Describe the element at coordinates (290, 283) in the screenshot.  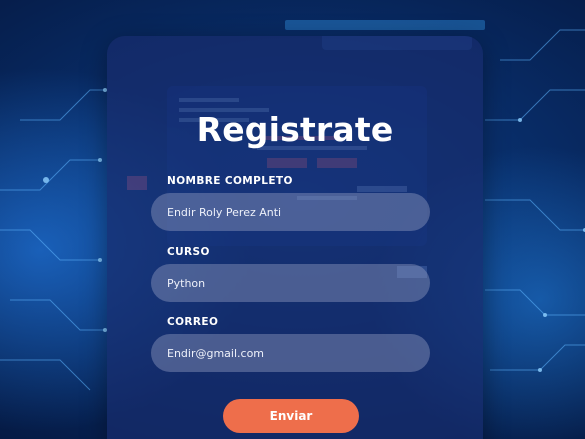
I see `course-input` at that location.